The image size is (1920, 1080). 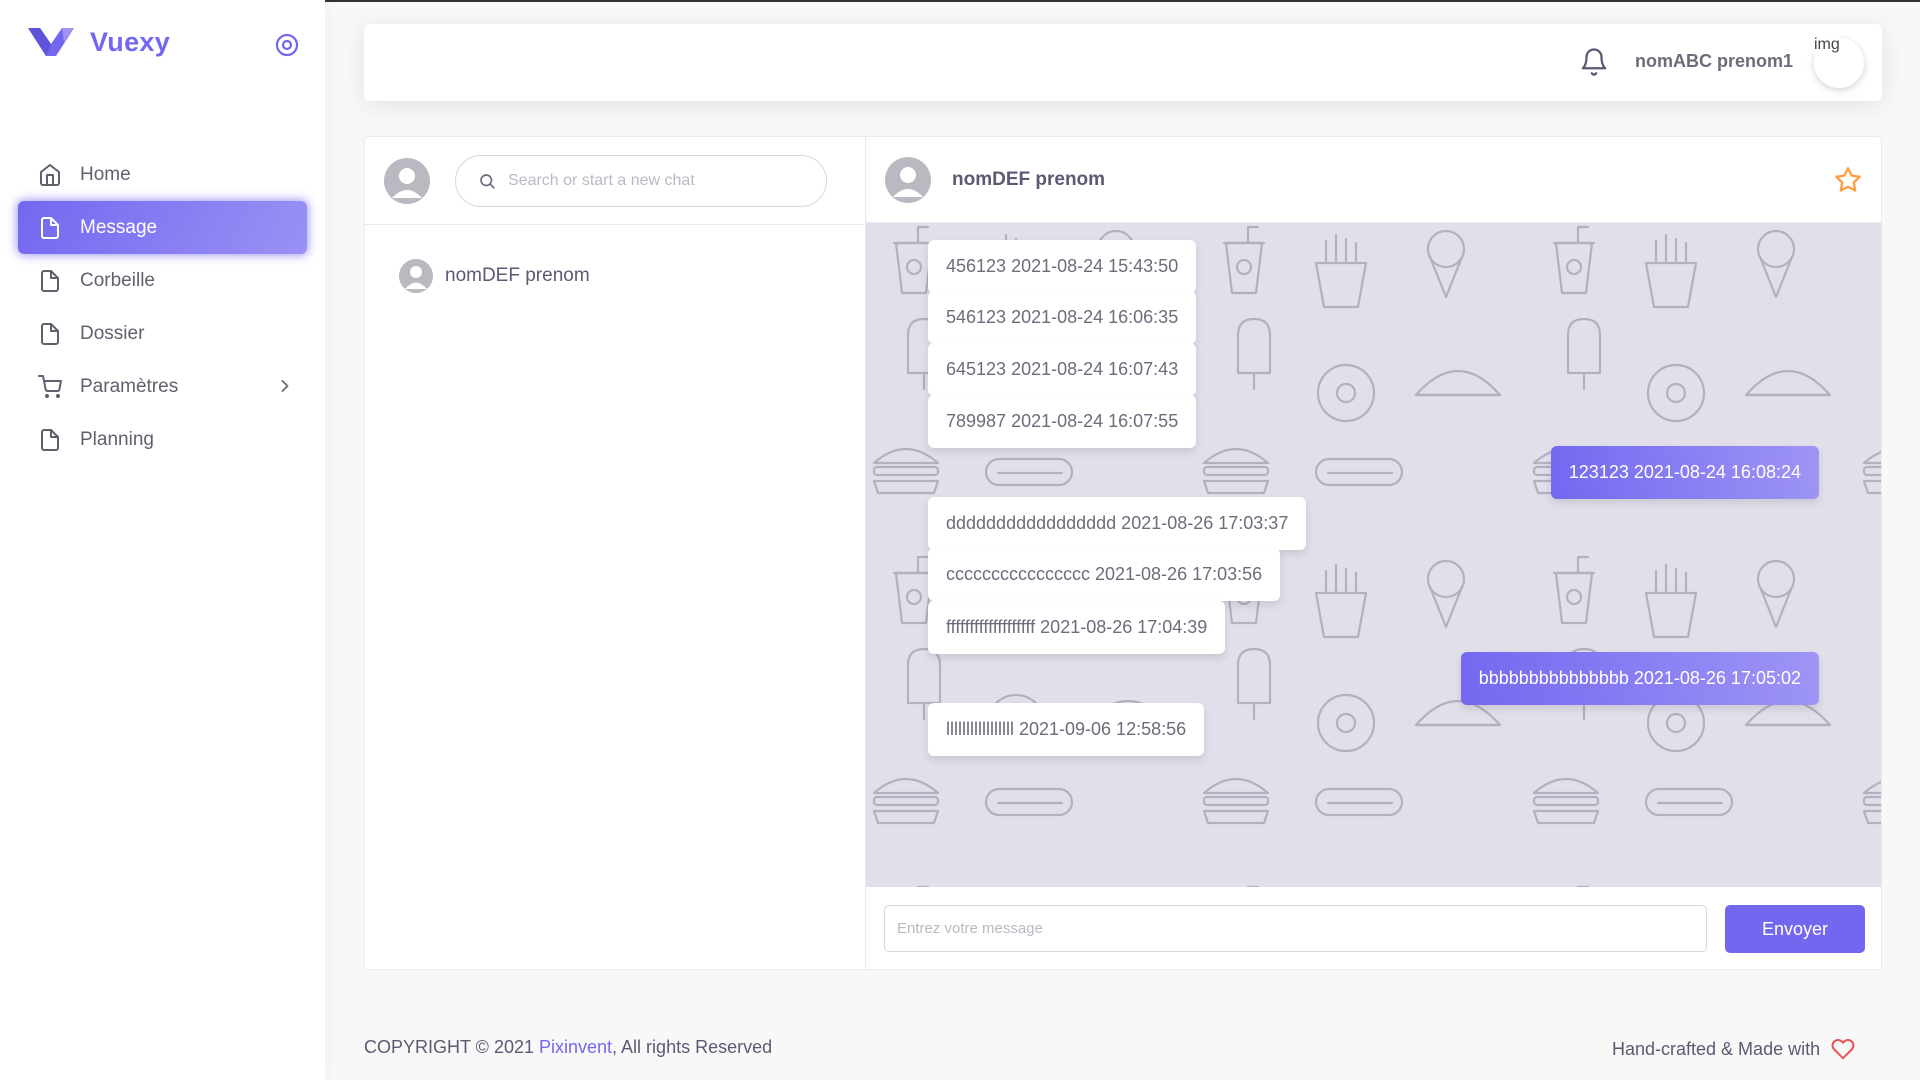 I want to click on sidebar-item-parametres: Paramètres, so click(x=162, y=386).